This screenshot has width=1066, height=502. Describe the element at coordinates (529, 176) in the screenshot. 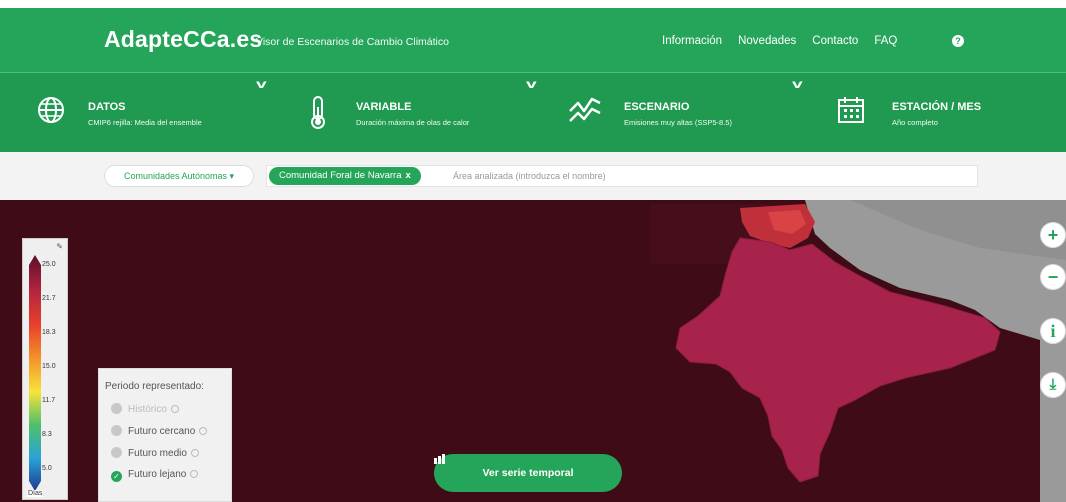

I see `search-placeholder: Área analizada (introduzca el nombre)` at that location.